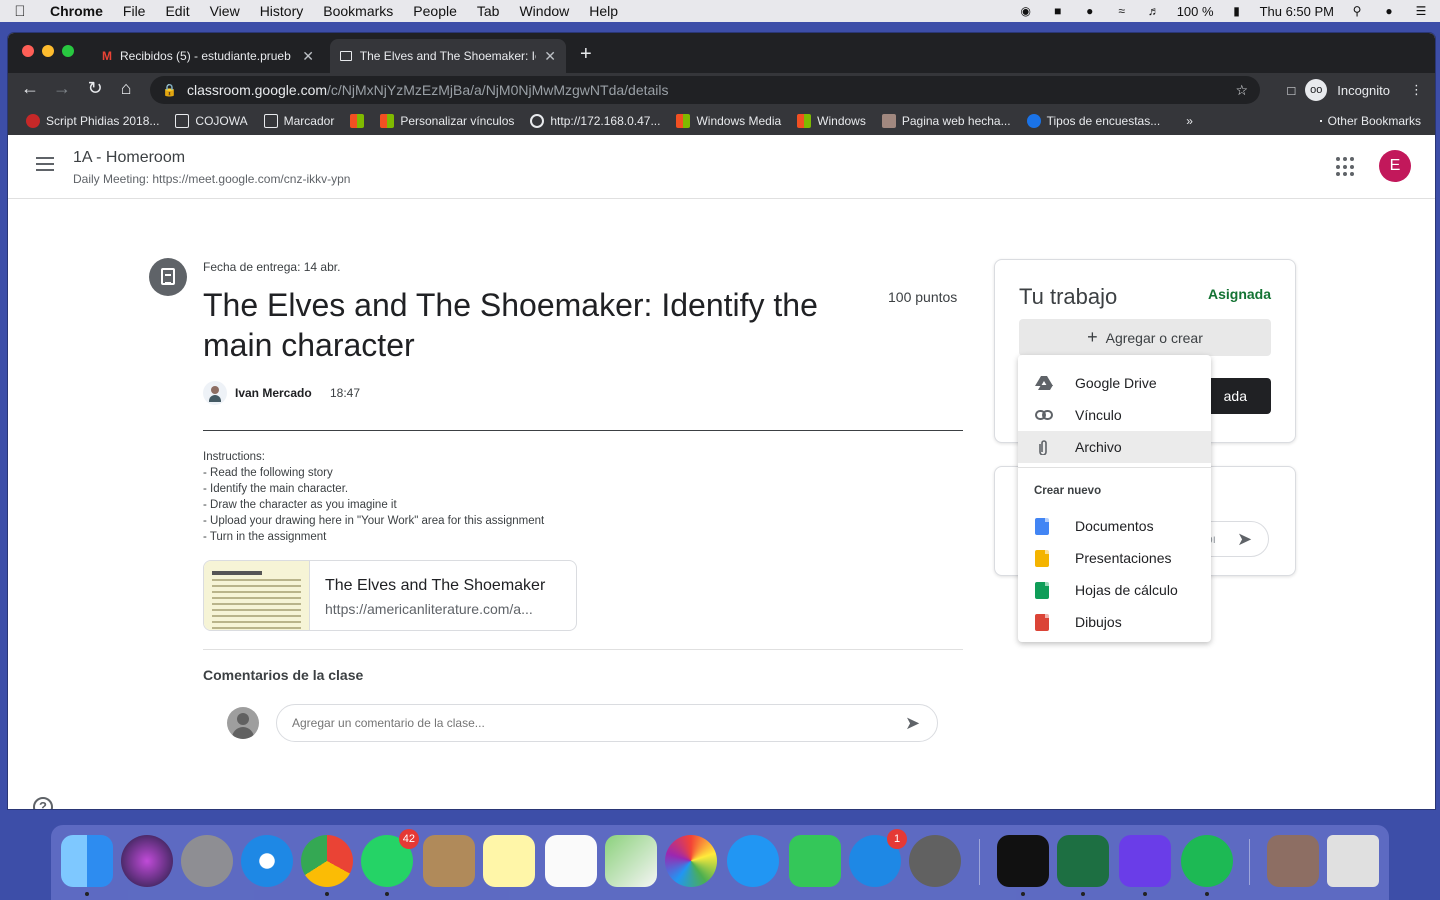  Describe the element at coordinates (129, 158) in the screenshot. I see `class-name: 1A - Homeroom` at that location.